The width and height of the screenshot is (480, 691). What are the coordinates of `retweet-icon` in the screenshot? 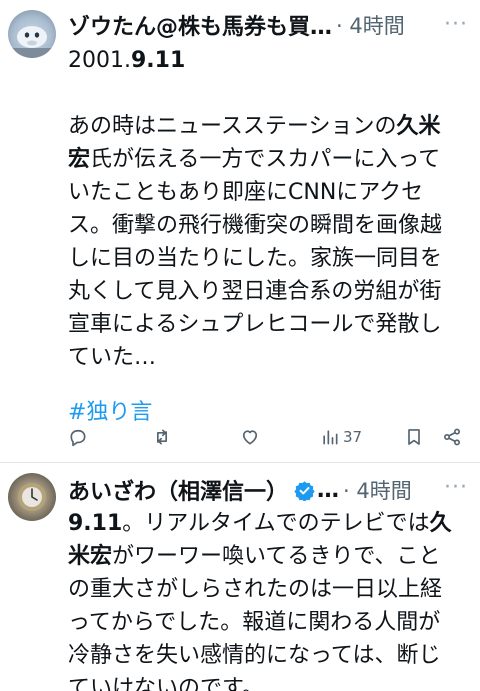 It's located at (162, 437).